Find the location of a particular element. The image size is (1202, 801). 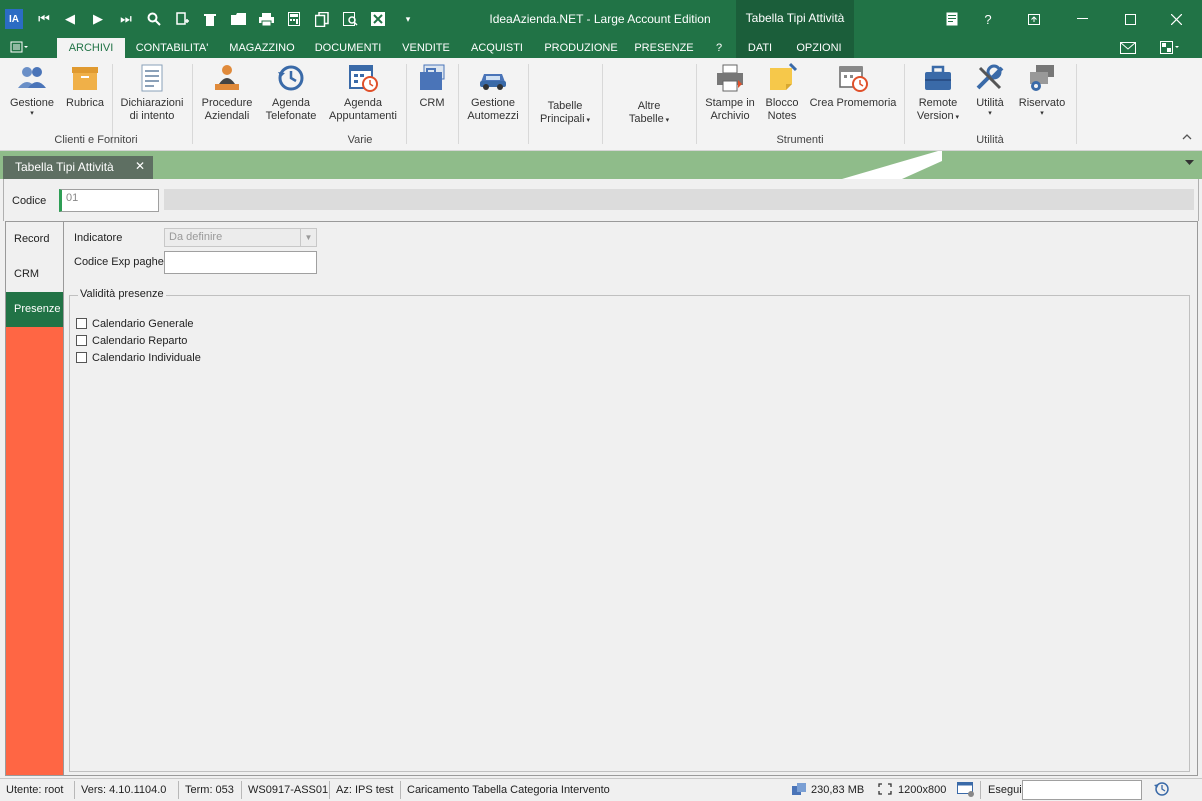

car-icon is located at coordinates (493, 82).